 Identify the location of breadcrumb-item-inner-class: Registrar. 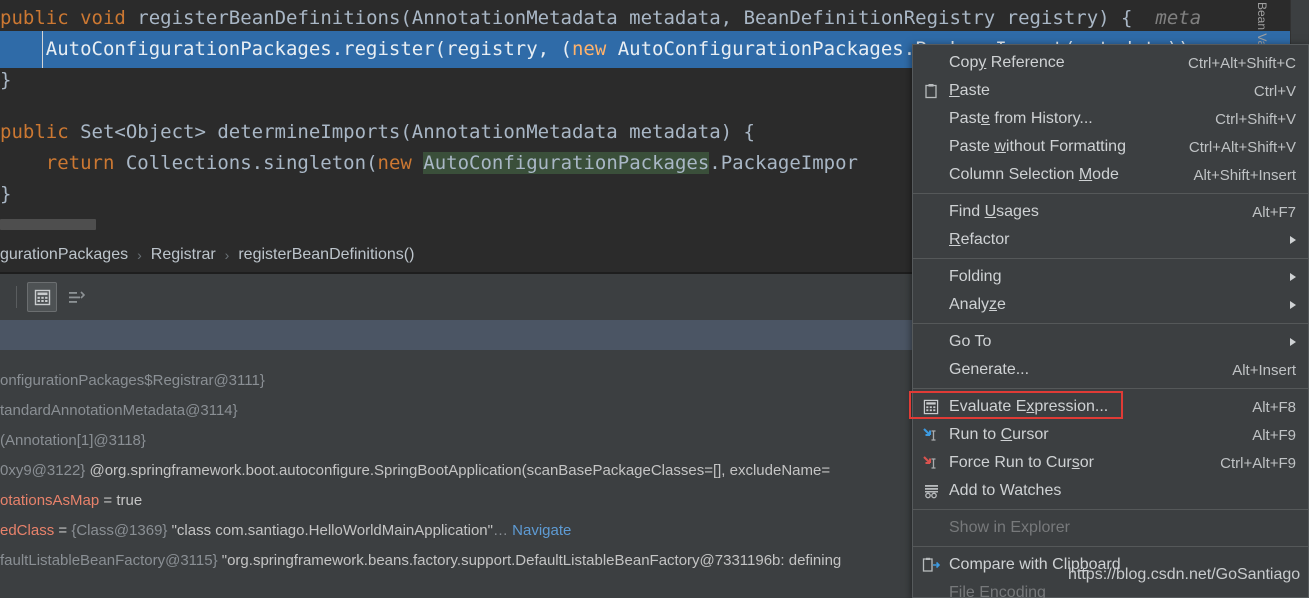
(183, 255).